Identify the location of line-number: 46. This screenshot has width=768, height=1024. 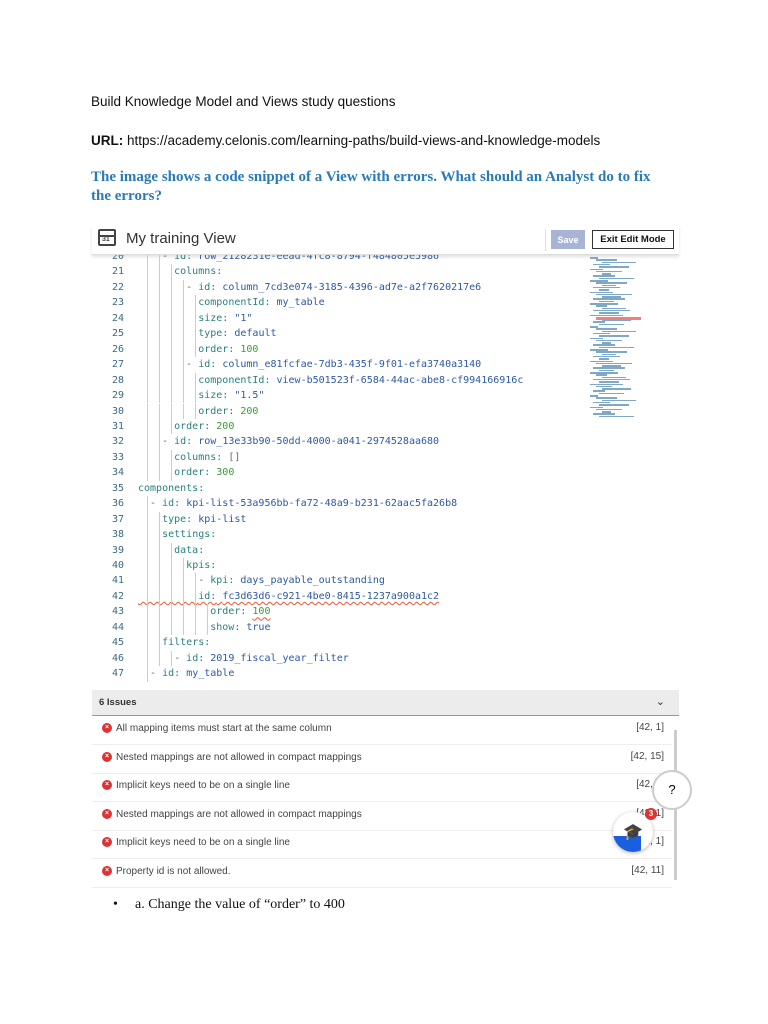
(117, 658).